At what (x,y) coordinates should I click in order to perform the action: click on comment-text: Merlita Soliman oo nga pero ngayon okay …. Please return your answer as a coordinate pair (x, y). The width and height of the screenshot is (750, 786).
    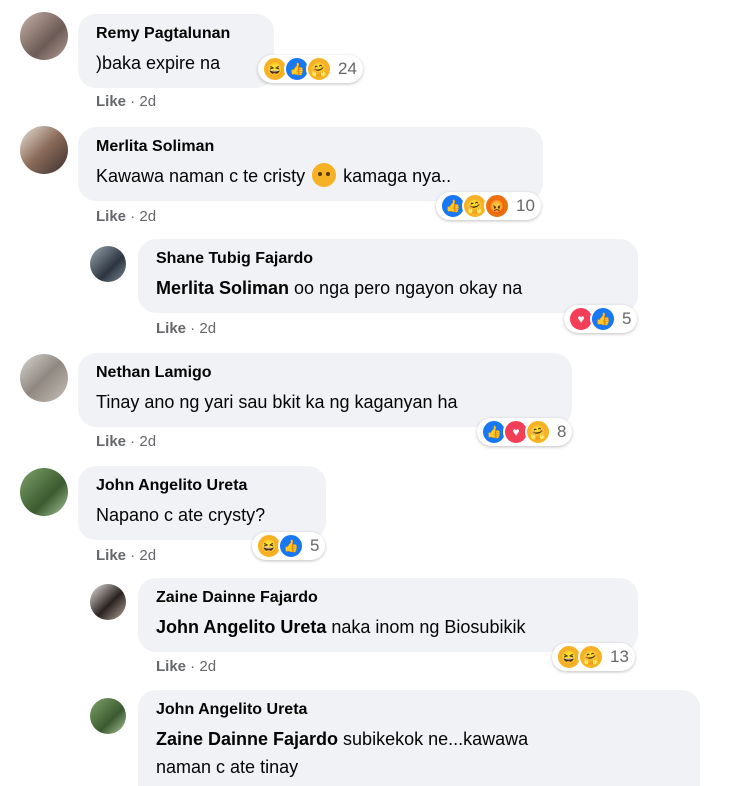
    Looking at the image, I should click on (339, 288).